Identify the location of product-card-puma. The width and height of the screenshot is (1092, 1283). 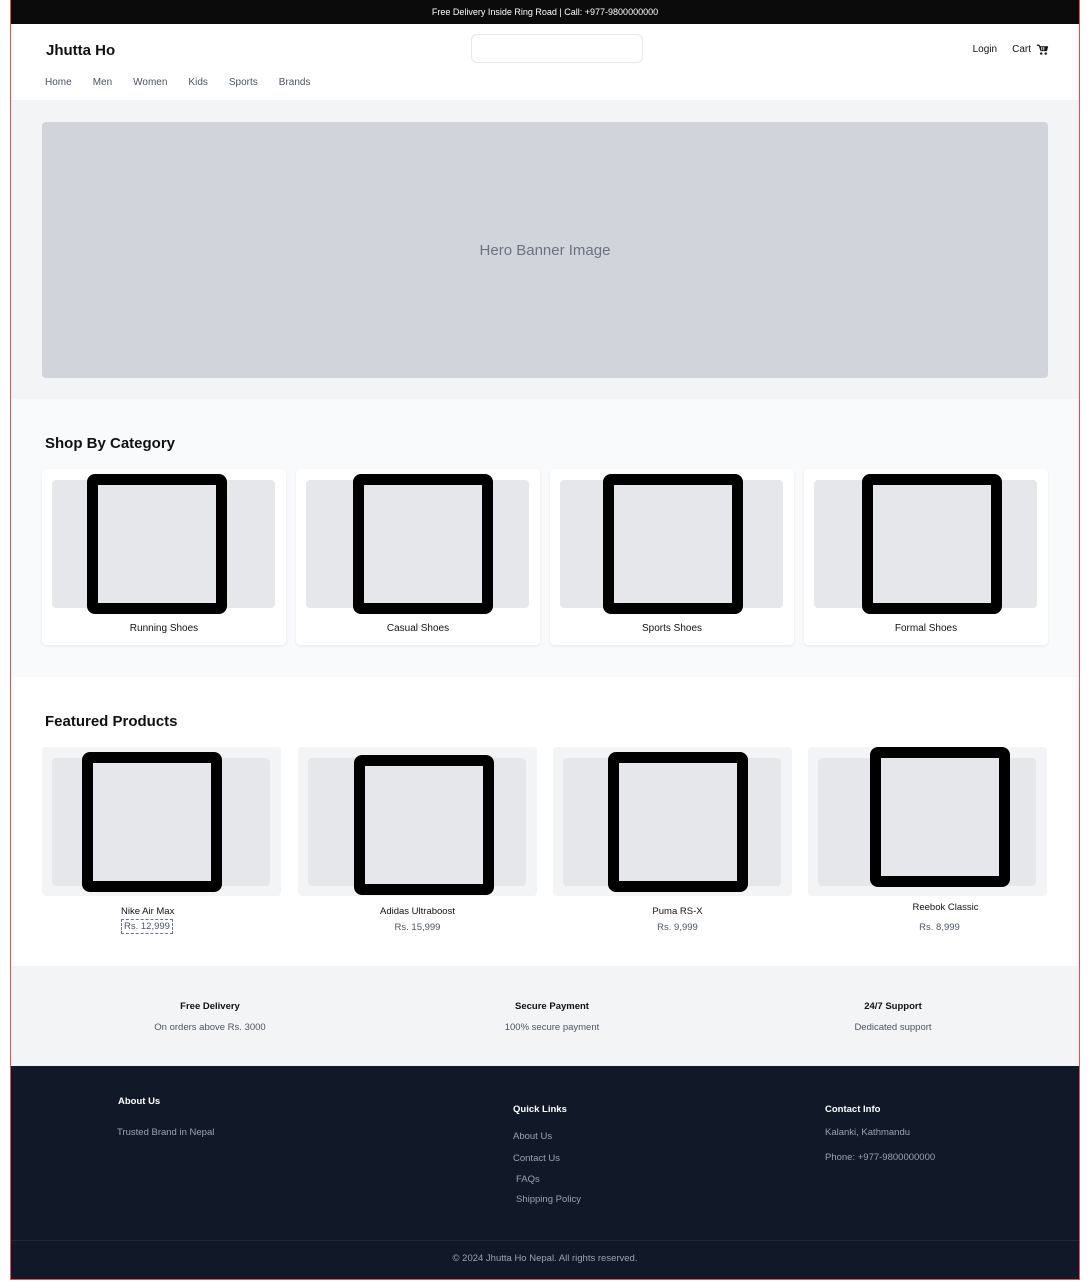
(672, 821).